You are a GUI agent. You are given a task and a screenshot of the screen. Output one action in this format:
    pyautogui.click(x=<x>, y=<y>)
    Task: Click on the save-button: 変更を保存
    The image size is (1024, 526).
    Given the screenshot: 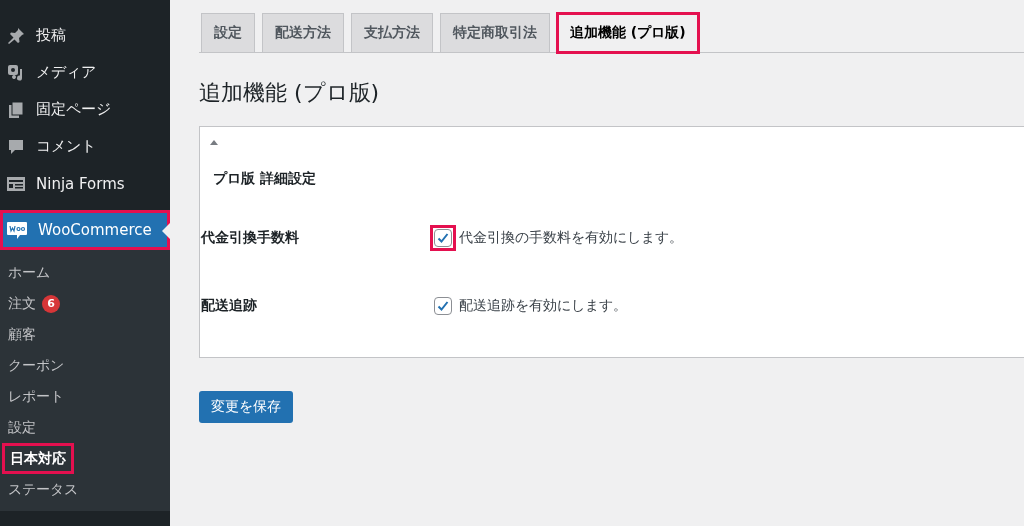 What is the action you would take?
    pyautogui.click(x=246, y=407)
    